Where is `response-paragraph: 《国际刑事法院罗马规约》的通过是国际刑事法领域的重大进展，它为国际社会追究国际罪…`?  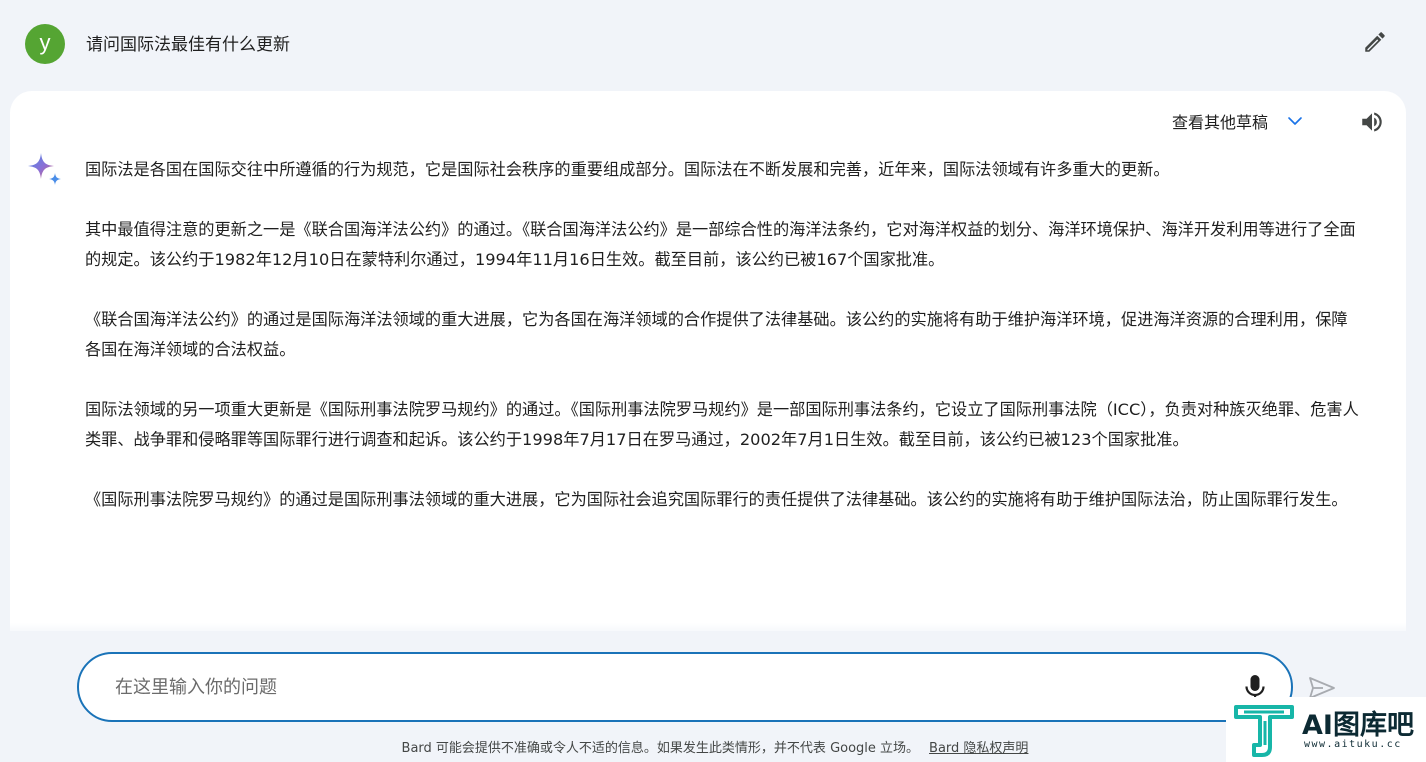
response-paragraph: 《国际刑事法院罗马规约》的通过是国际刑事法领域的重大进展，它为国际社会追究国际罪… is located at coordinates (716, 499).